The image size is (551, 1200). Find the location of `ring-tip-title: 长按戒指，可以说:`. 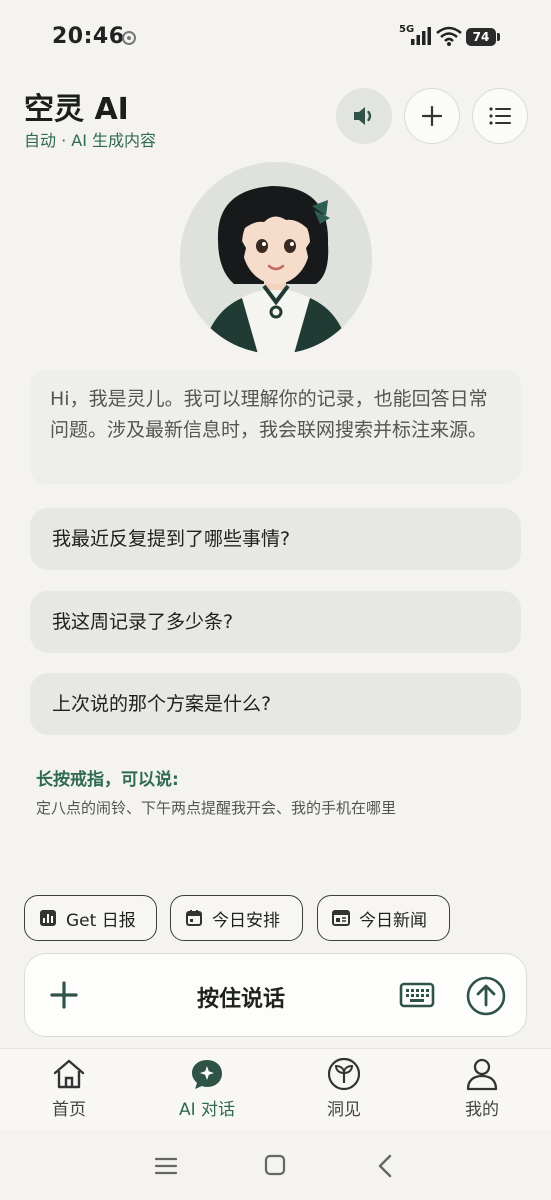

ring-tip-title: 长按戒指，可以说: is located at coordinates (107, 780).